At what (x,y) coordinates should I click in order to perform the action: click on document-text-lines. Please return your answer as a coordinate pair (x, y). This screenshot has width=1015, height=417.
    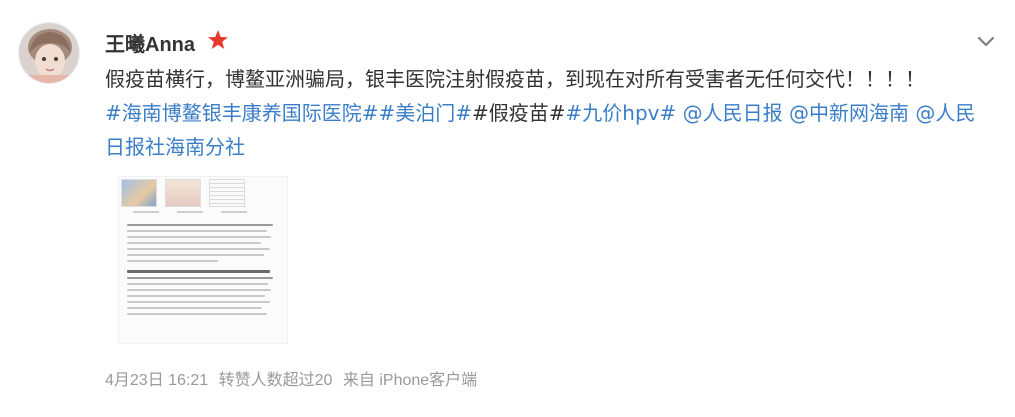
    Looking at the image, I should click on (203, 266).